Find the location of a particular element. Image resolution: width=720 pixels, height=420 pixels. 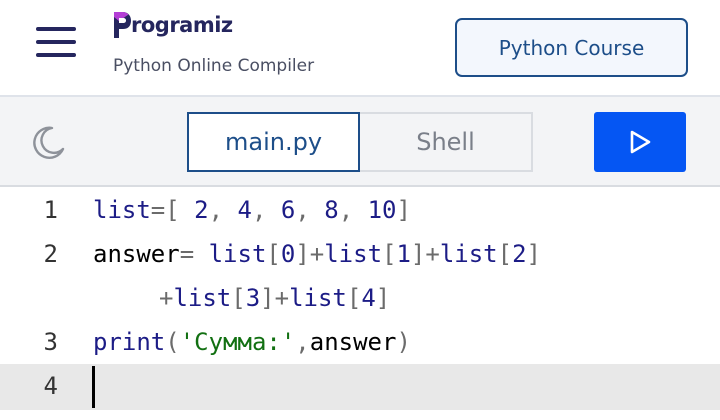

tab-shell: Shell is located at coordinates (445, 142).